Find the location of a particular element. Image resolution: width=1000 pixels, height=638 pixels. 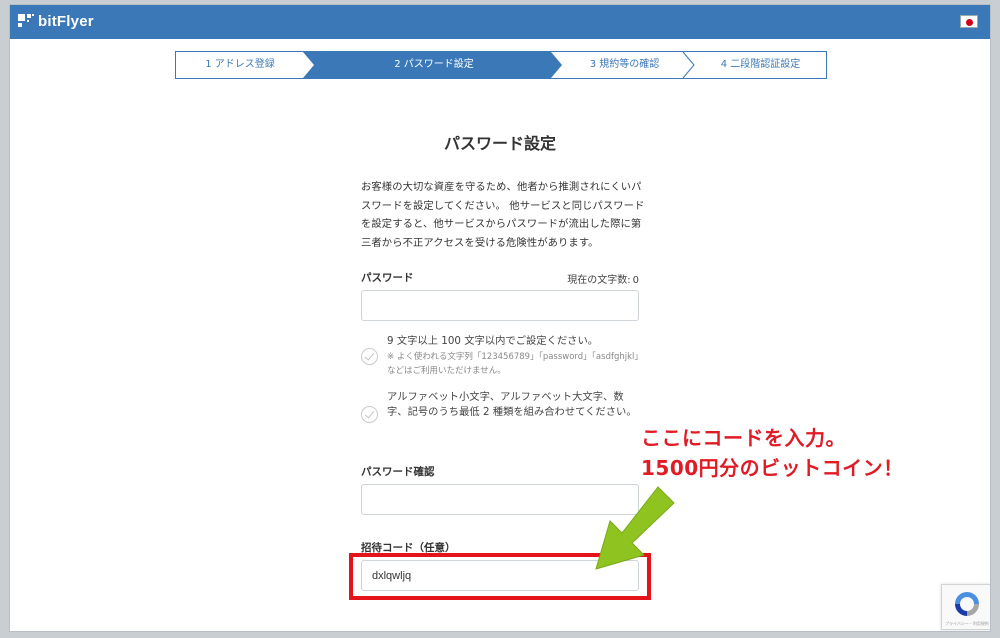

step-1-address: 1 アドレス登録 is located at coordinates (240, 64).